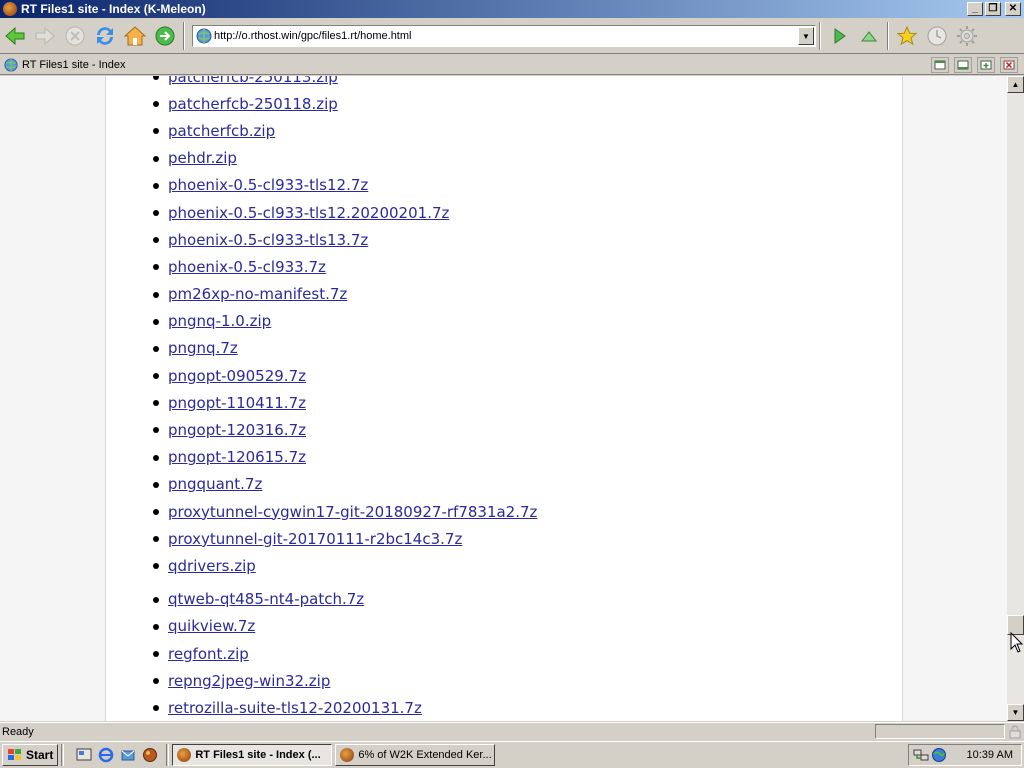  What do you see at coordinates (203, 348) in the screenshot?
I see `file-link: pngnq.7z` at bounding box center [203, 348].